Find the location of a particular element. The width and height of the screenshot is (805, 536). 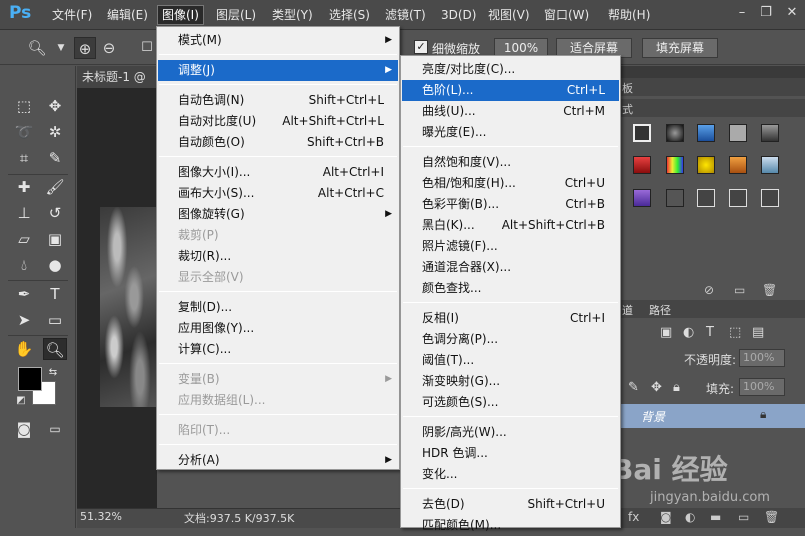

fill-field: 100% is located at coordinates (762, 387).